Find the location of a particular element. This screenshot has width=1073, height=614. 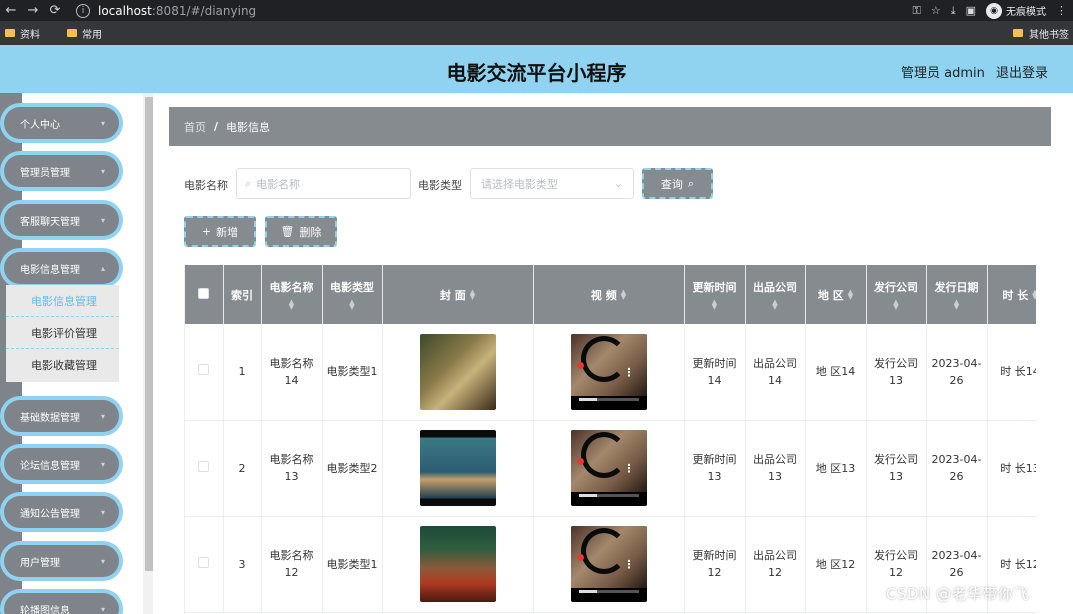

column-header-duration: 时 长▲▼ is located at coordinates (1011, 294).